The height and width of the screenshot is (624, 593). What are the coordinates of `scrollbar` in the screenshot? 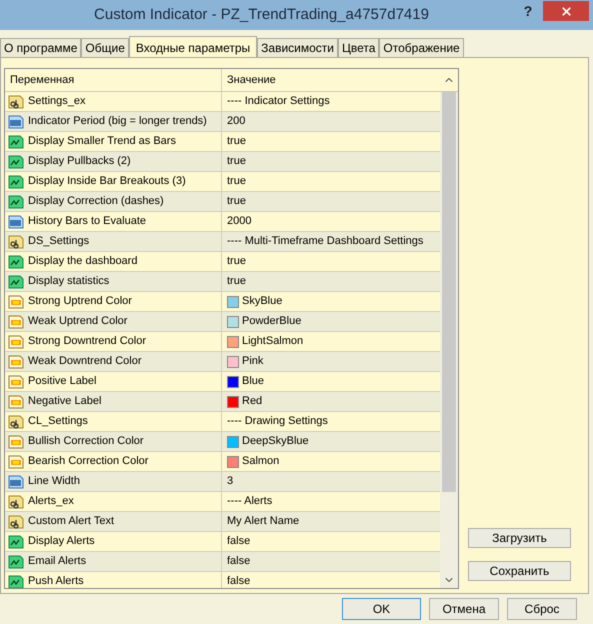 It's located at (449, 340).